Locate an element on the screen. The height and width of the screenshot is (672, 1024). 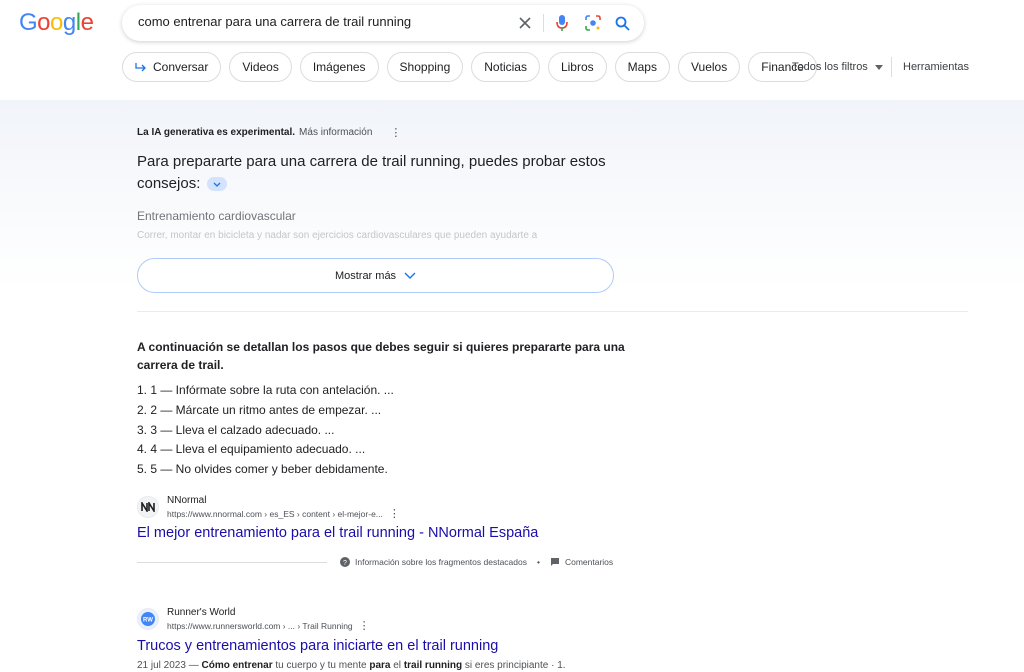
chip-label: Libros is located at coordinates (577, 67).